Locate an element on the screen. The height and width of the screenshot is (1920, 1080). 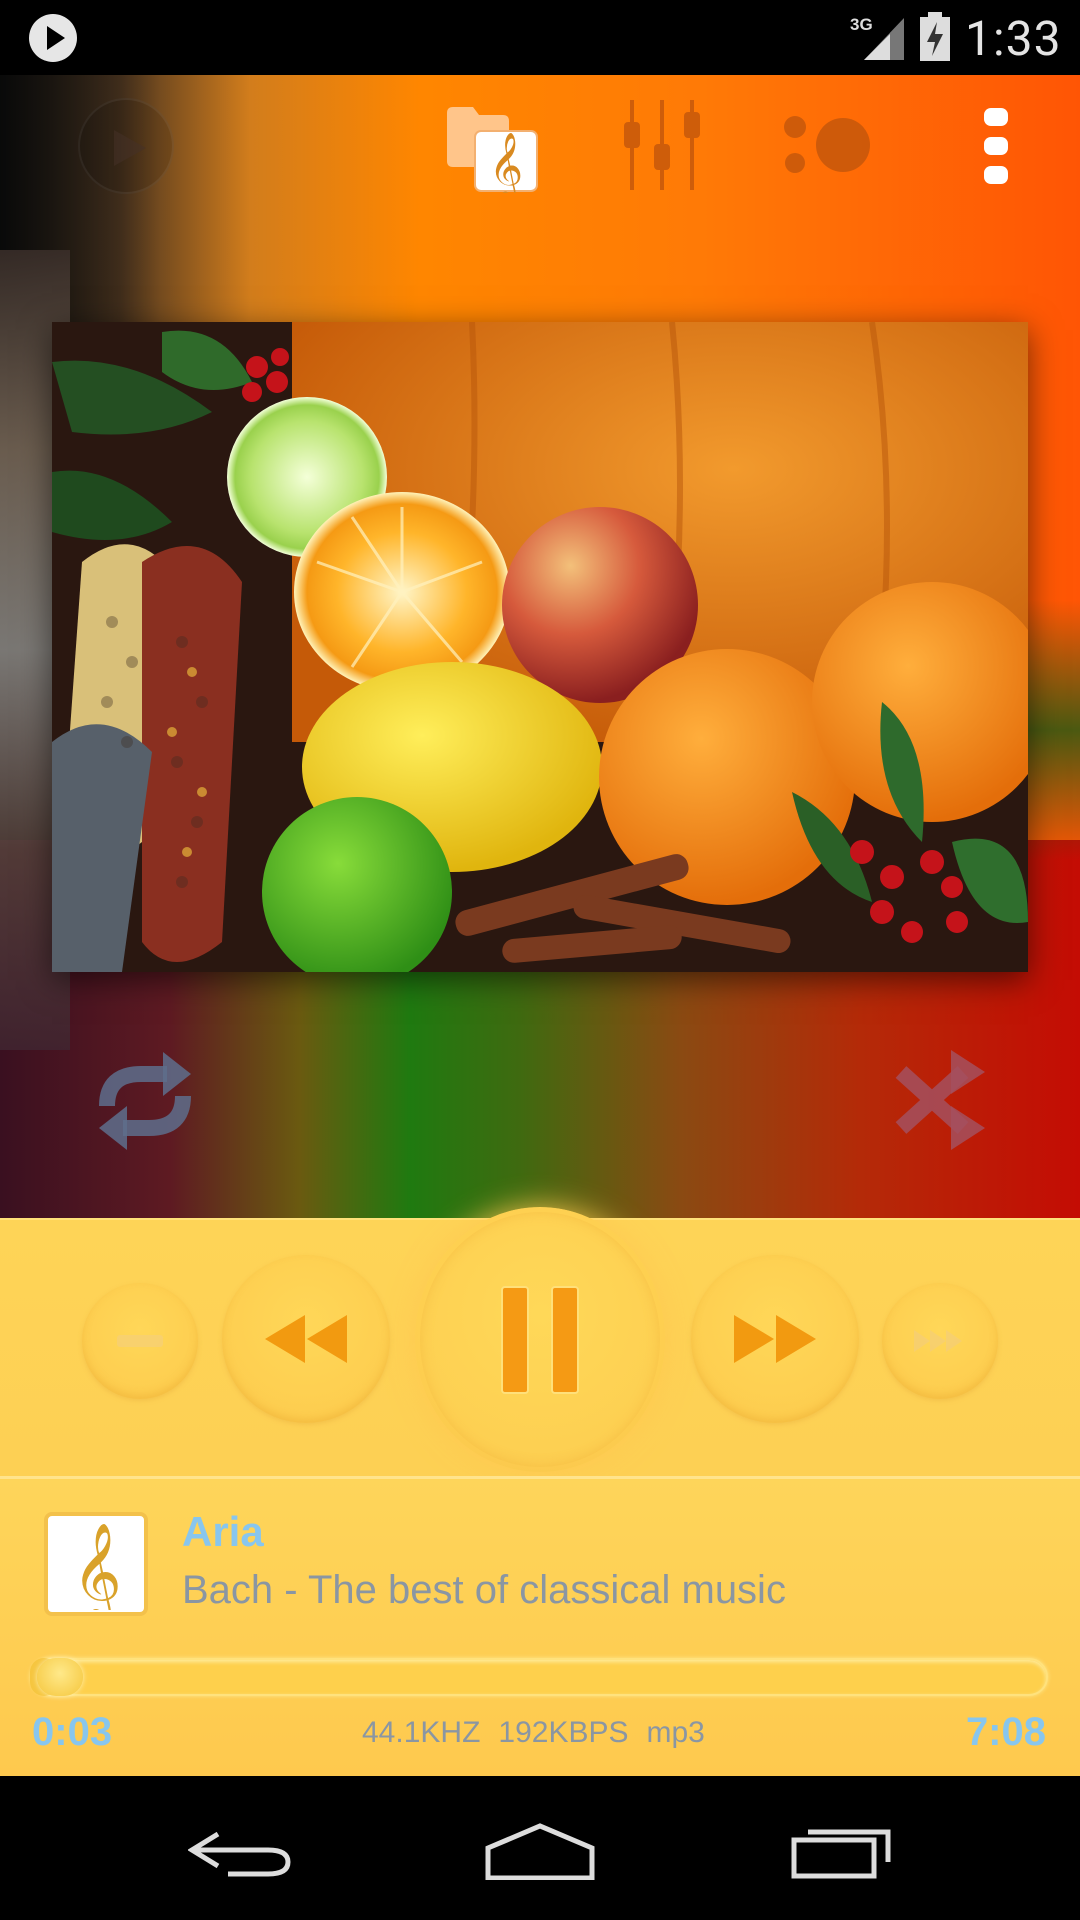
rewind-button is located at coordinates (306, 1339).